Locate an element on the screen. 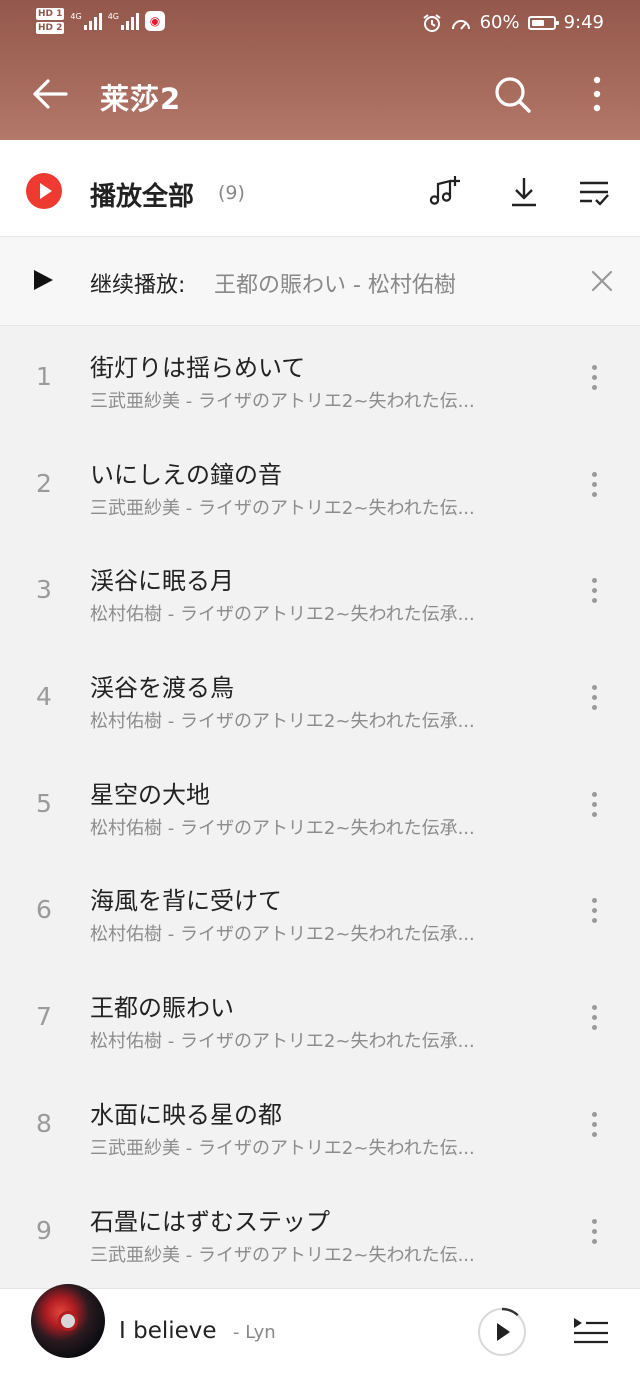 The width and height of the screenshot is (640, 1387). album-cover is located at coordinates (68, 1321).